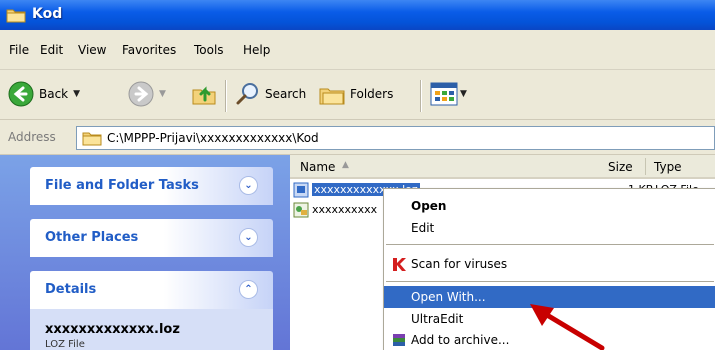 Image resolution: width=715 pixels, height=350 pixels. Describe the element at coordinates (248, 289) in the screenshot. I see `chevron-double-up-icon: ⌃` at that location.